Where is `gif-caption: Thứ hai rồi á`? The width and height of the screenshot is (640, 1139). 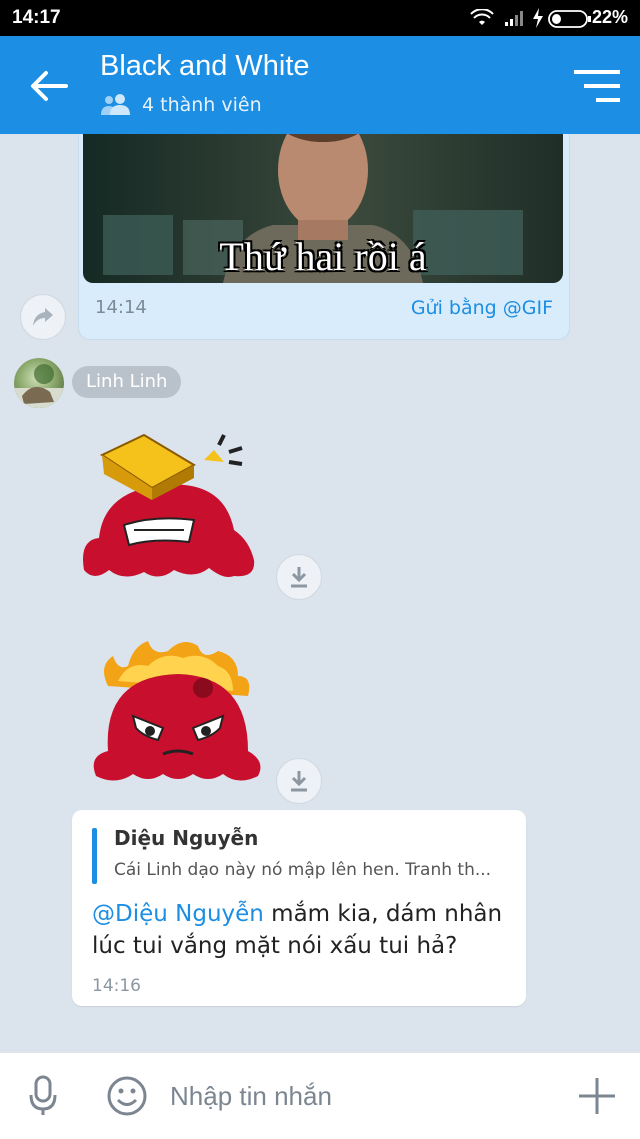
gif-caption: Thứ hai rồi á is located at coordinates (323, 256).